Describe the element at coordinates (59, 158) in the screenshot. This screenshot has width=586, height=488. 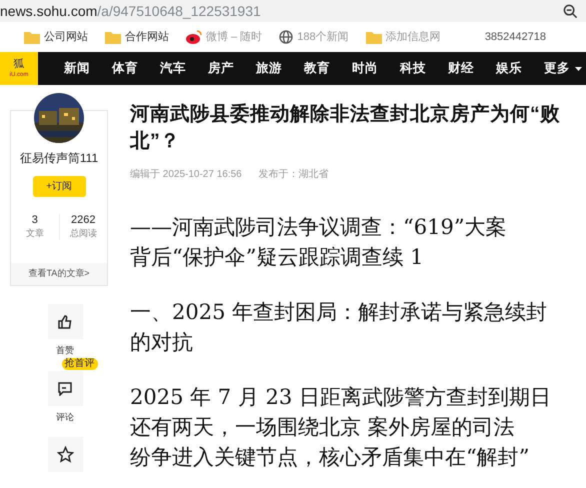
I see `author-name: 征易传声筒111` at that location.